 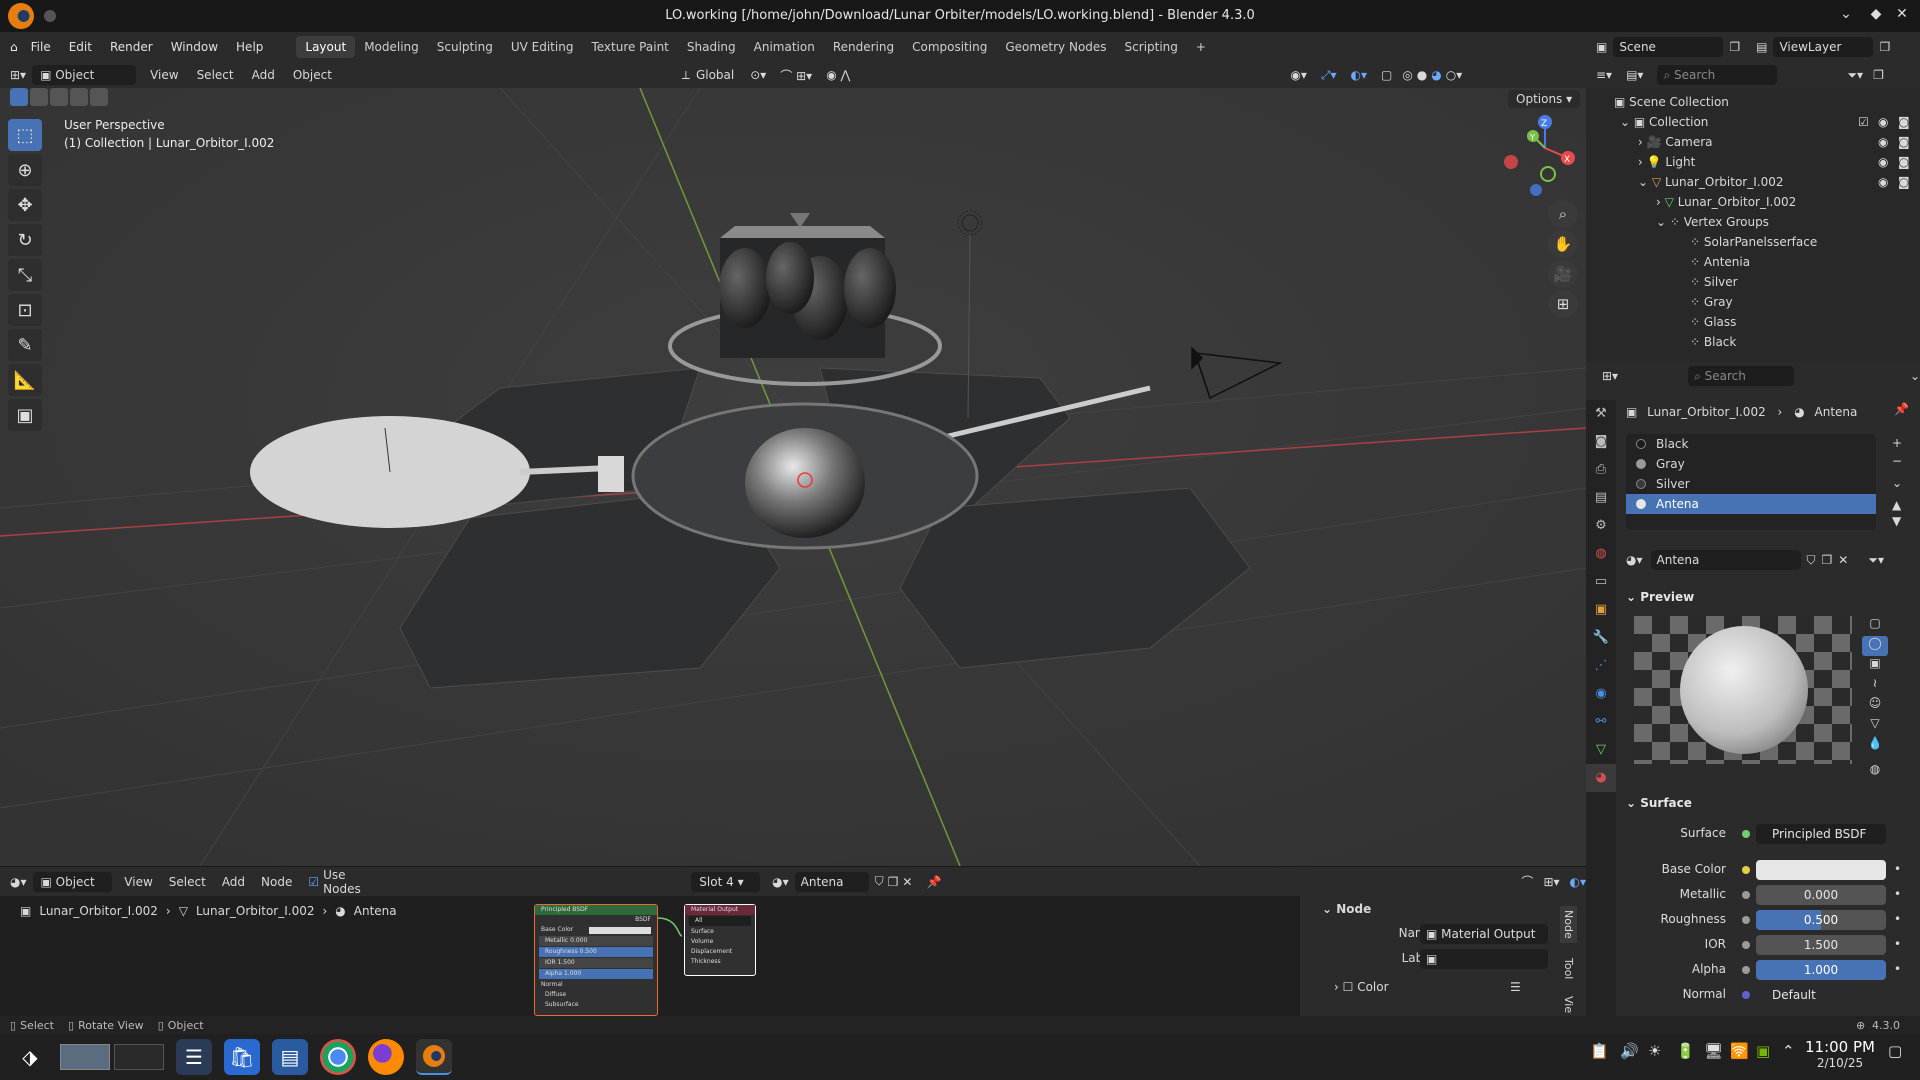 I want to click on menu-render: Render, so click(x=131, y=47).